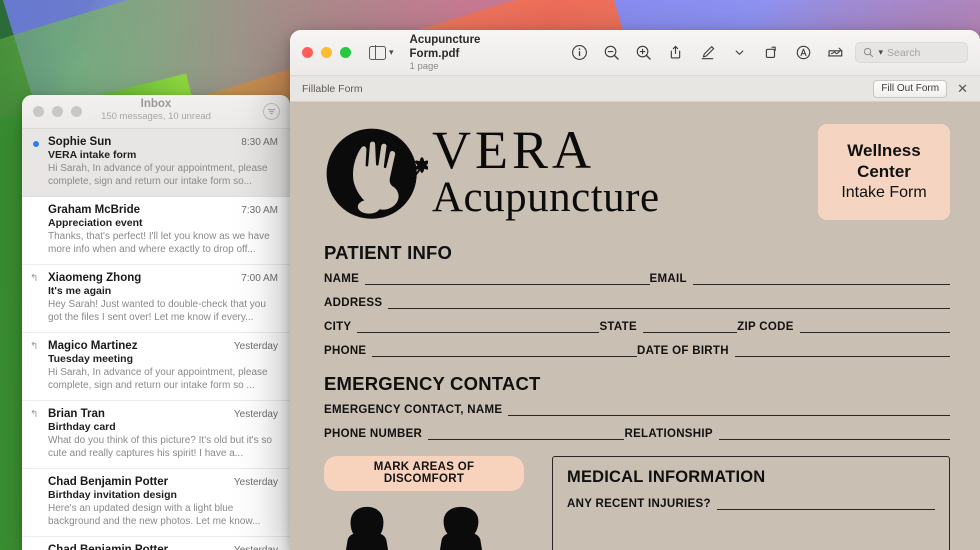  Describe the element at coordinates (163, 346) in the screenshot. I see `mail-item-header: Magico Martinez Yesterday` at that location.